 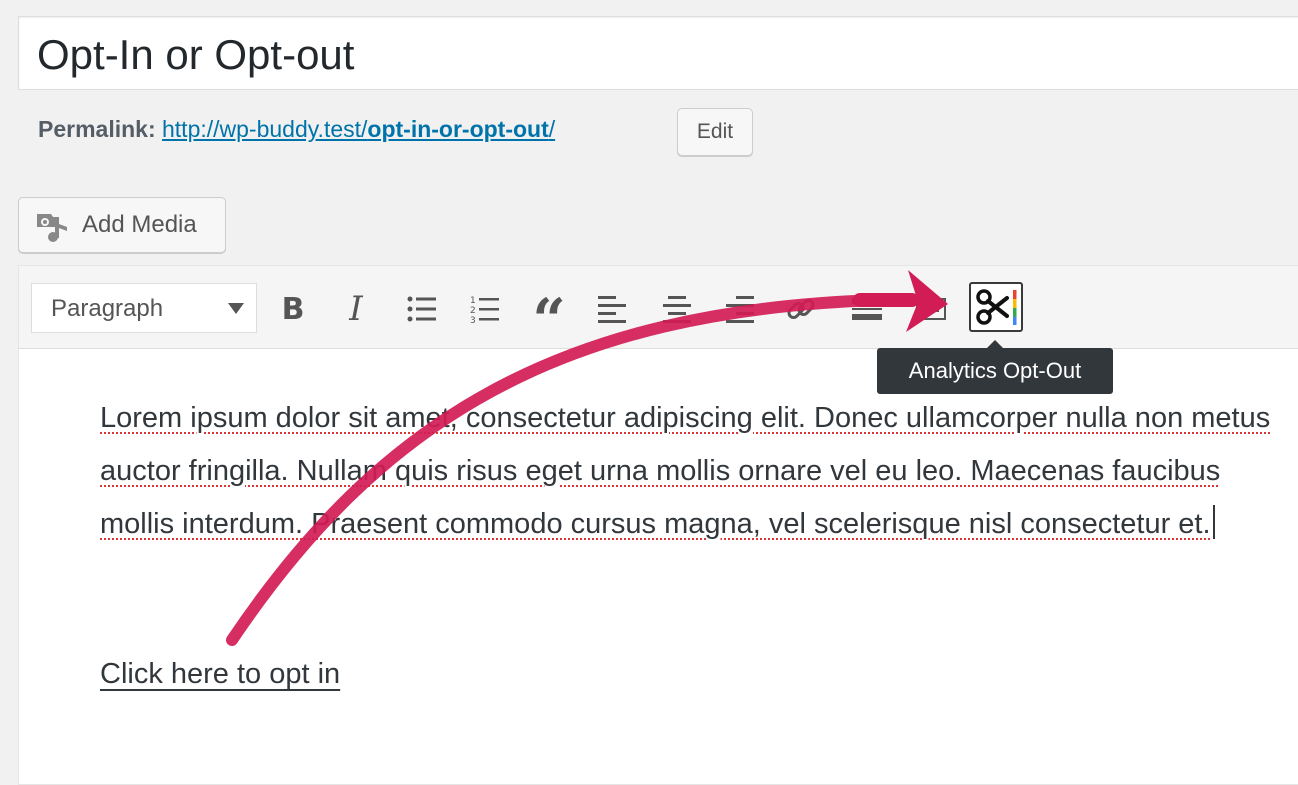 I want to click on italic-icon: I, so click(x=356, y=309).